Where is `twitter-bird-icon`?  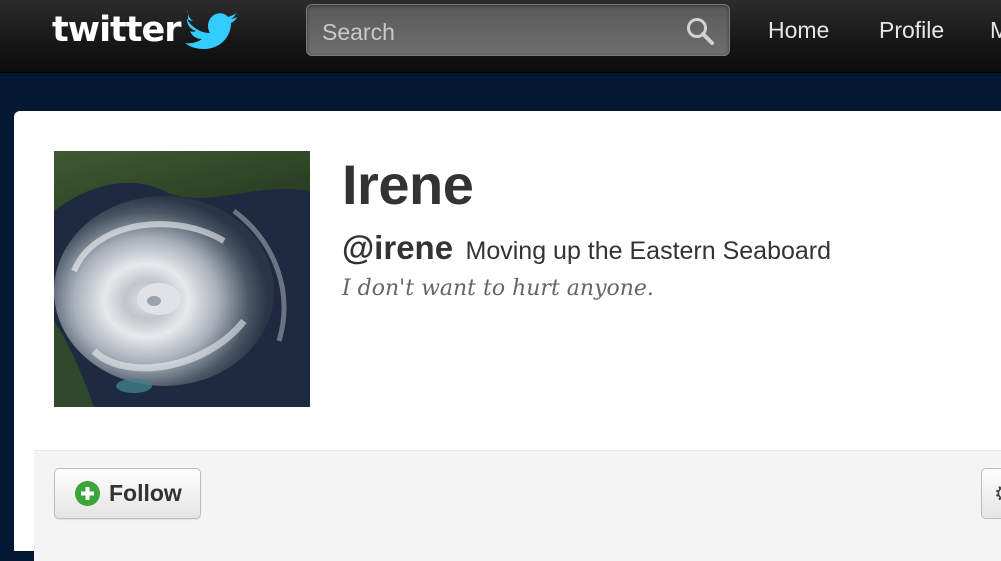
twitter-bird-icon is located at coordinates (210, 29).